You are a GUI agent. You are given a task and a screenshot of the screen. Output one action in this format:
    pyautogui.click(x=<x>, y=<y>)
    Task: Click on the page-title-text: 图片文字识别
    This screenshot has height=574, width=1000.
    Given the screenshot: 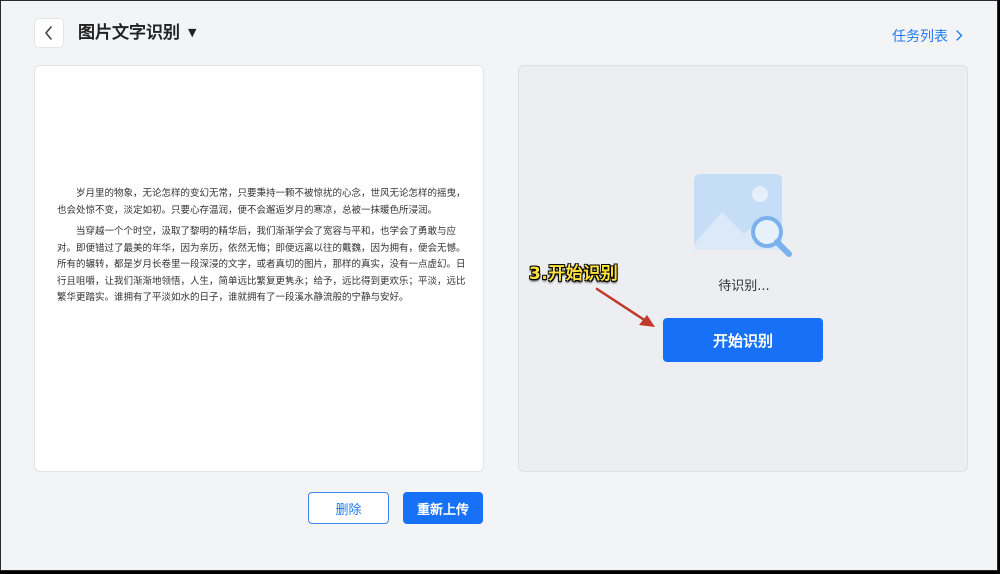 What is the action you would take?
    pyautogui.click(x=129, y=33)
    